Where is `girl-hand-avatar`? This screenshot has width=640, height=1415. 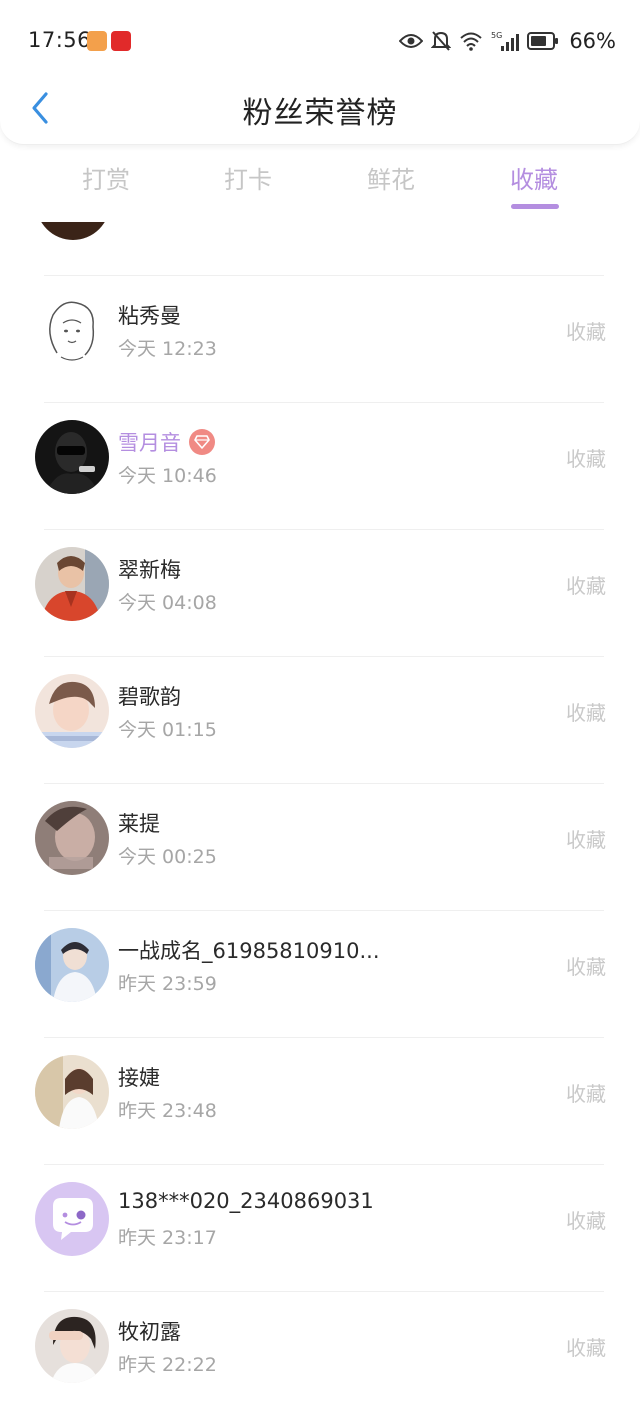 girl-hand-avatar is located at coordinates (72, 1346).